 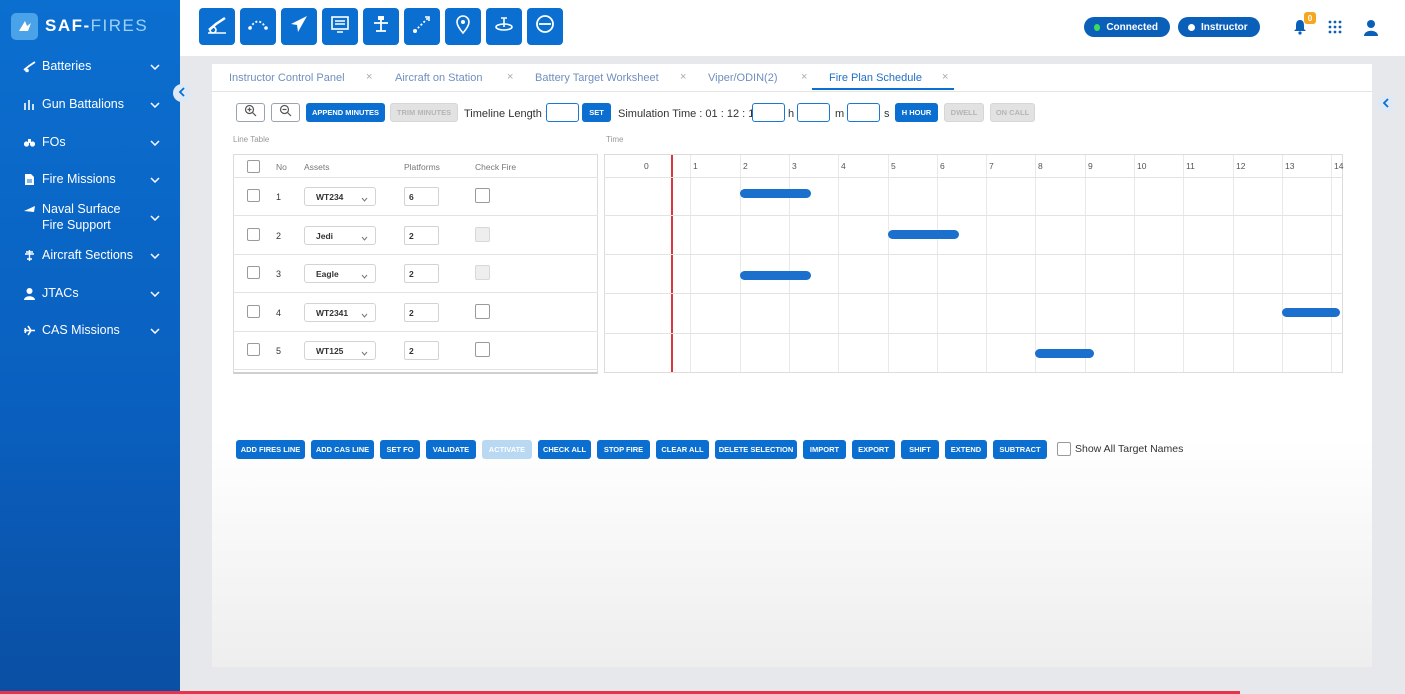 What do you see at coordinates (340, 196) in the screenshot?
I see `asset-select: WT234` at bounding box center [340, 196].